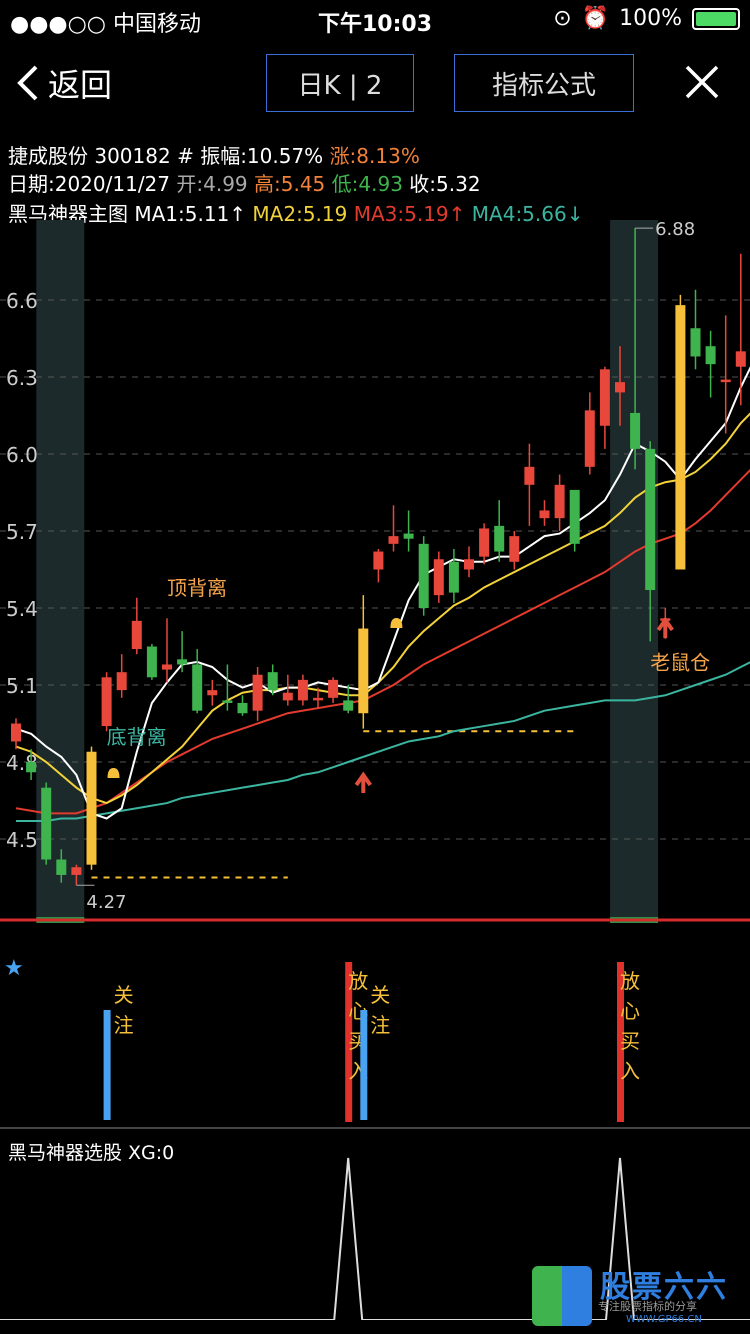 This screenshot has height=1334, width=750. Describe the element at coordinates (445, 184) in the screenshot. I see `close-price: 收:5.32` at that location.